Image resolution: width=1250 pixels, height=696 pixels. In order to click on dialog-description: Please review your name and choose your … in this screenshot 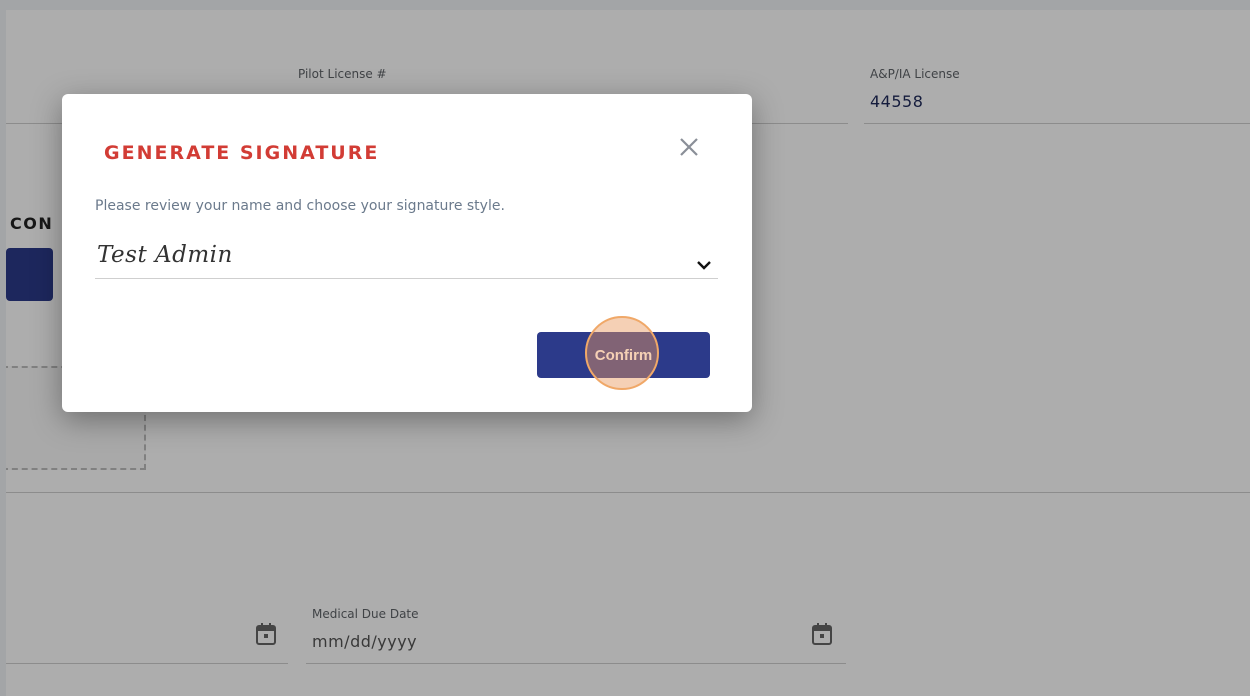, I will do `click(300, 206)`.